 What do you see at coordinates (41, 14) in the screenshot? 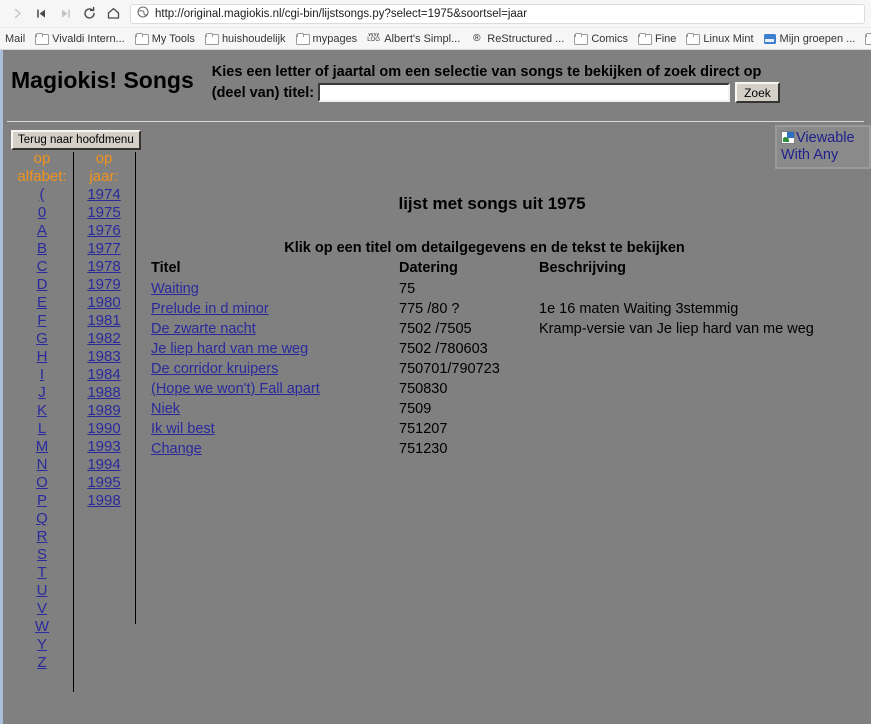
I see `first-page-button` at bounding box center [41, 14].